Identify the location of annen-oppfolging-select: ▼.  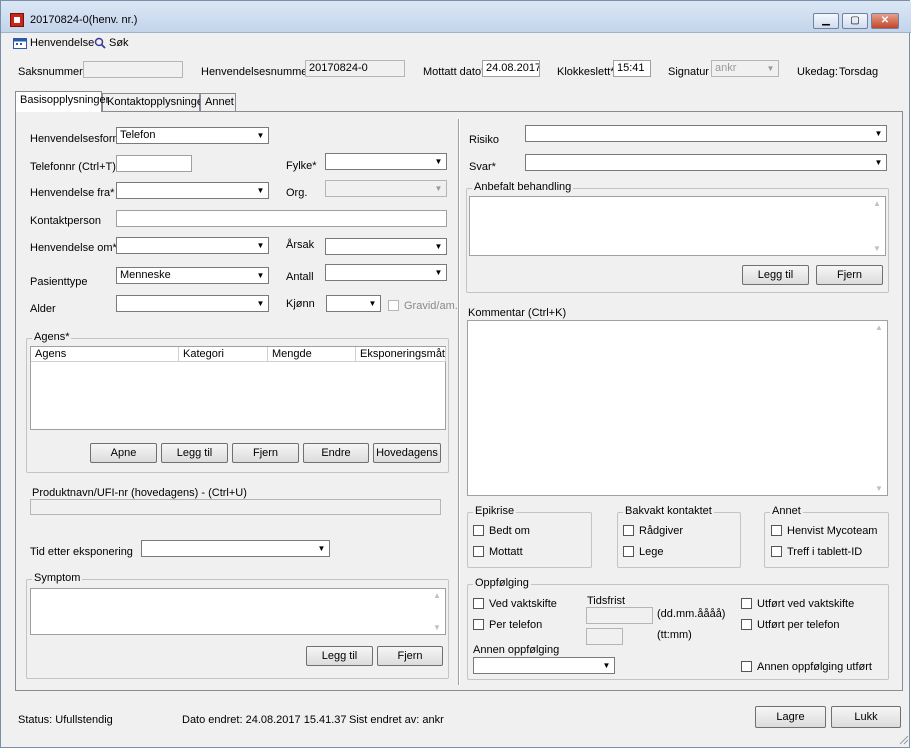
(544, 665).